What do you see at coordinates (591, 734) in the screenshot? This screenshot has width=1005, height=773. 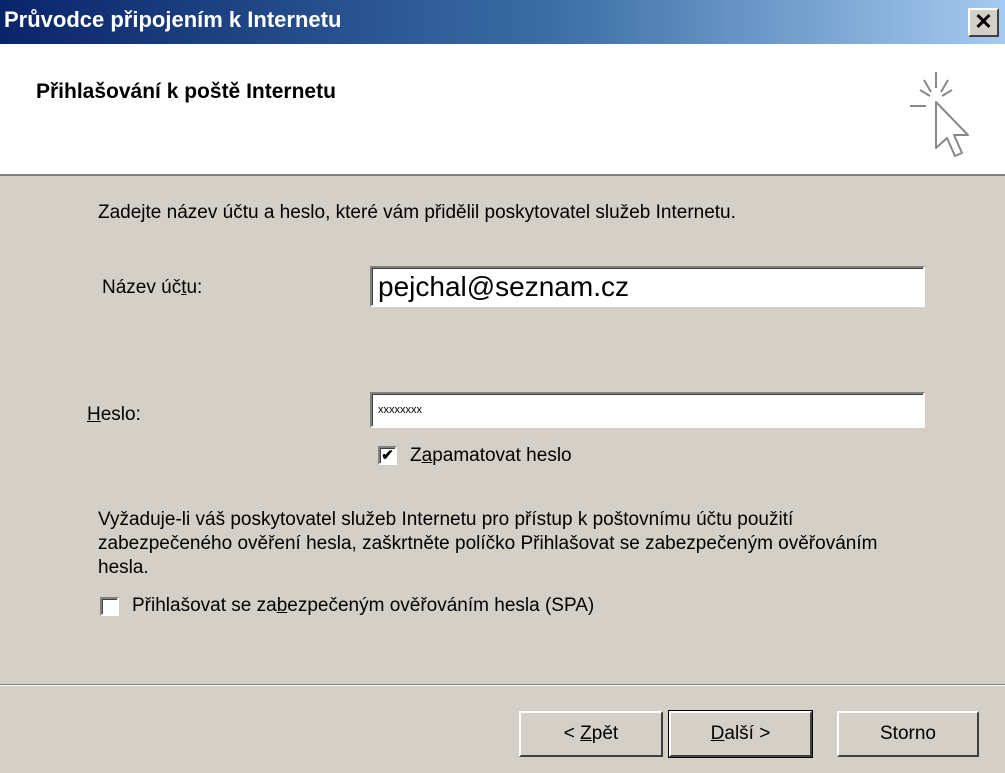 I see `back-button: < Zpět` at bounding box center [591, 734].